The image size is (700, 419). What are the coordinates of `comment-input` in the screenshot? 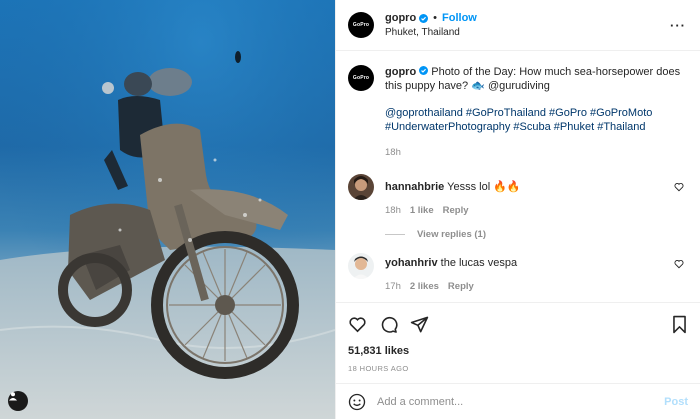 It's located at (521, 401).